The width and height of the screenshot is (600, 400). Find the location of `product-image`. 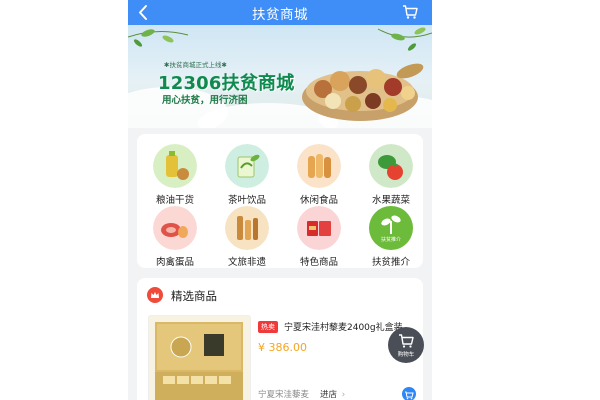

product-image is located at coordinates (199, 357).